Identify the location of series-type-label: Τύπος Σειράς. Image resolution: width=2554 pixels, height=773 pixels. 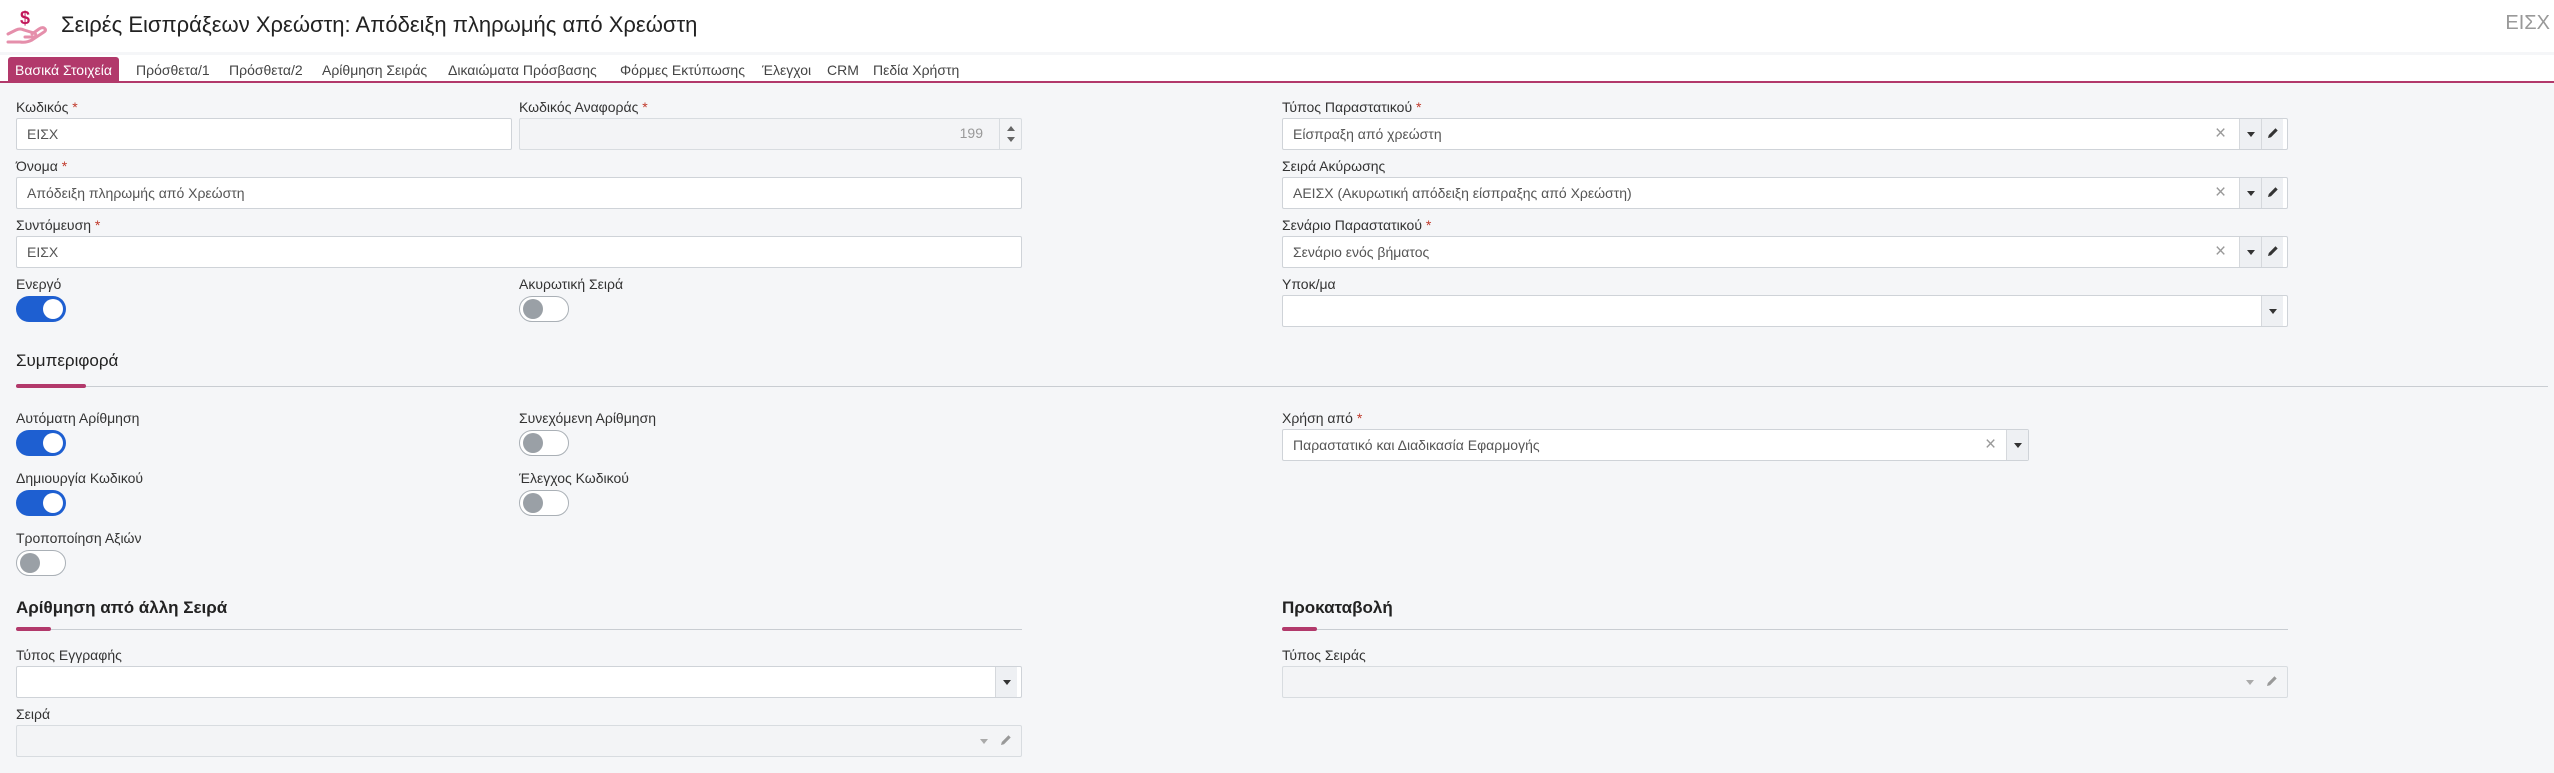
(1324, 655).